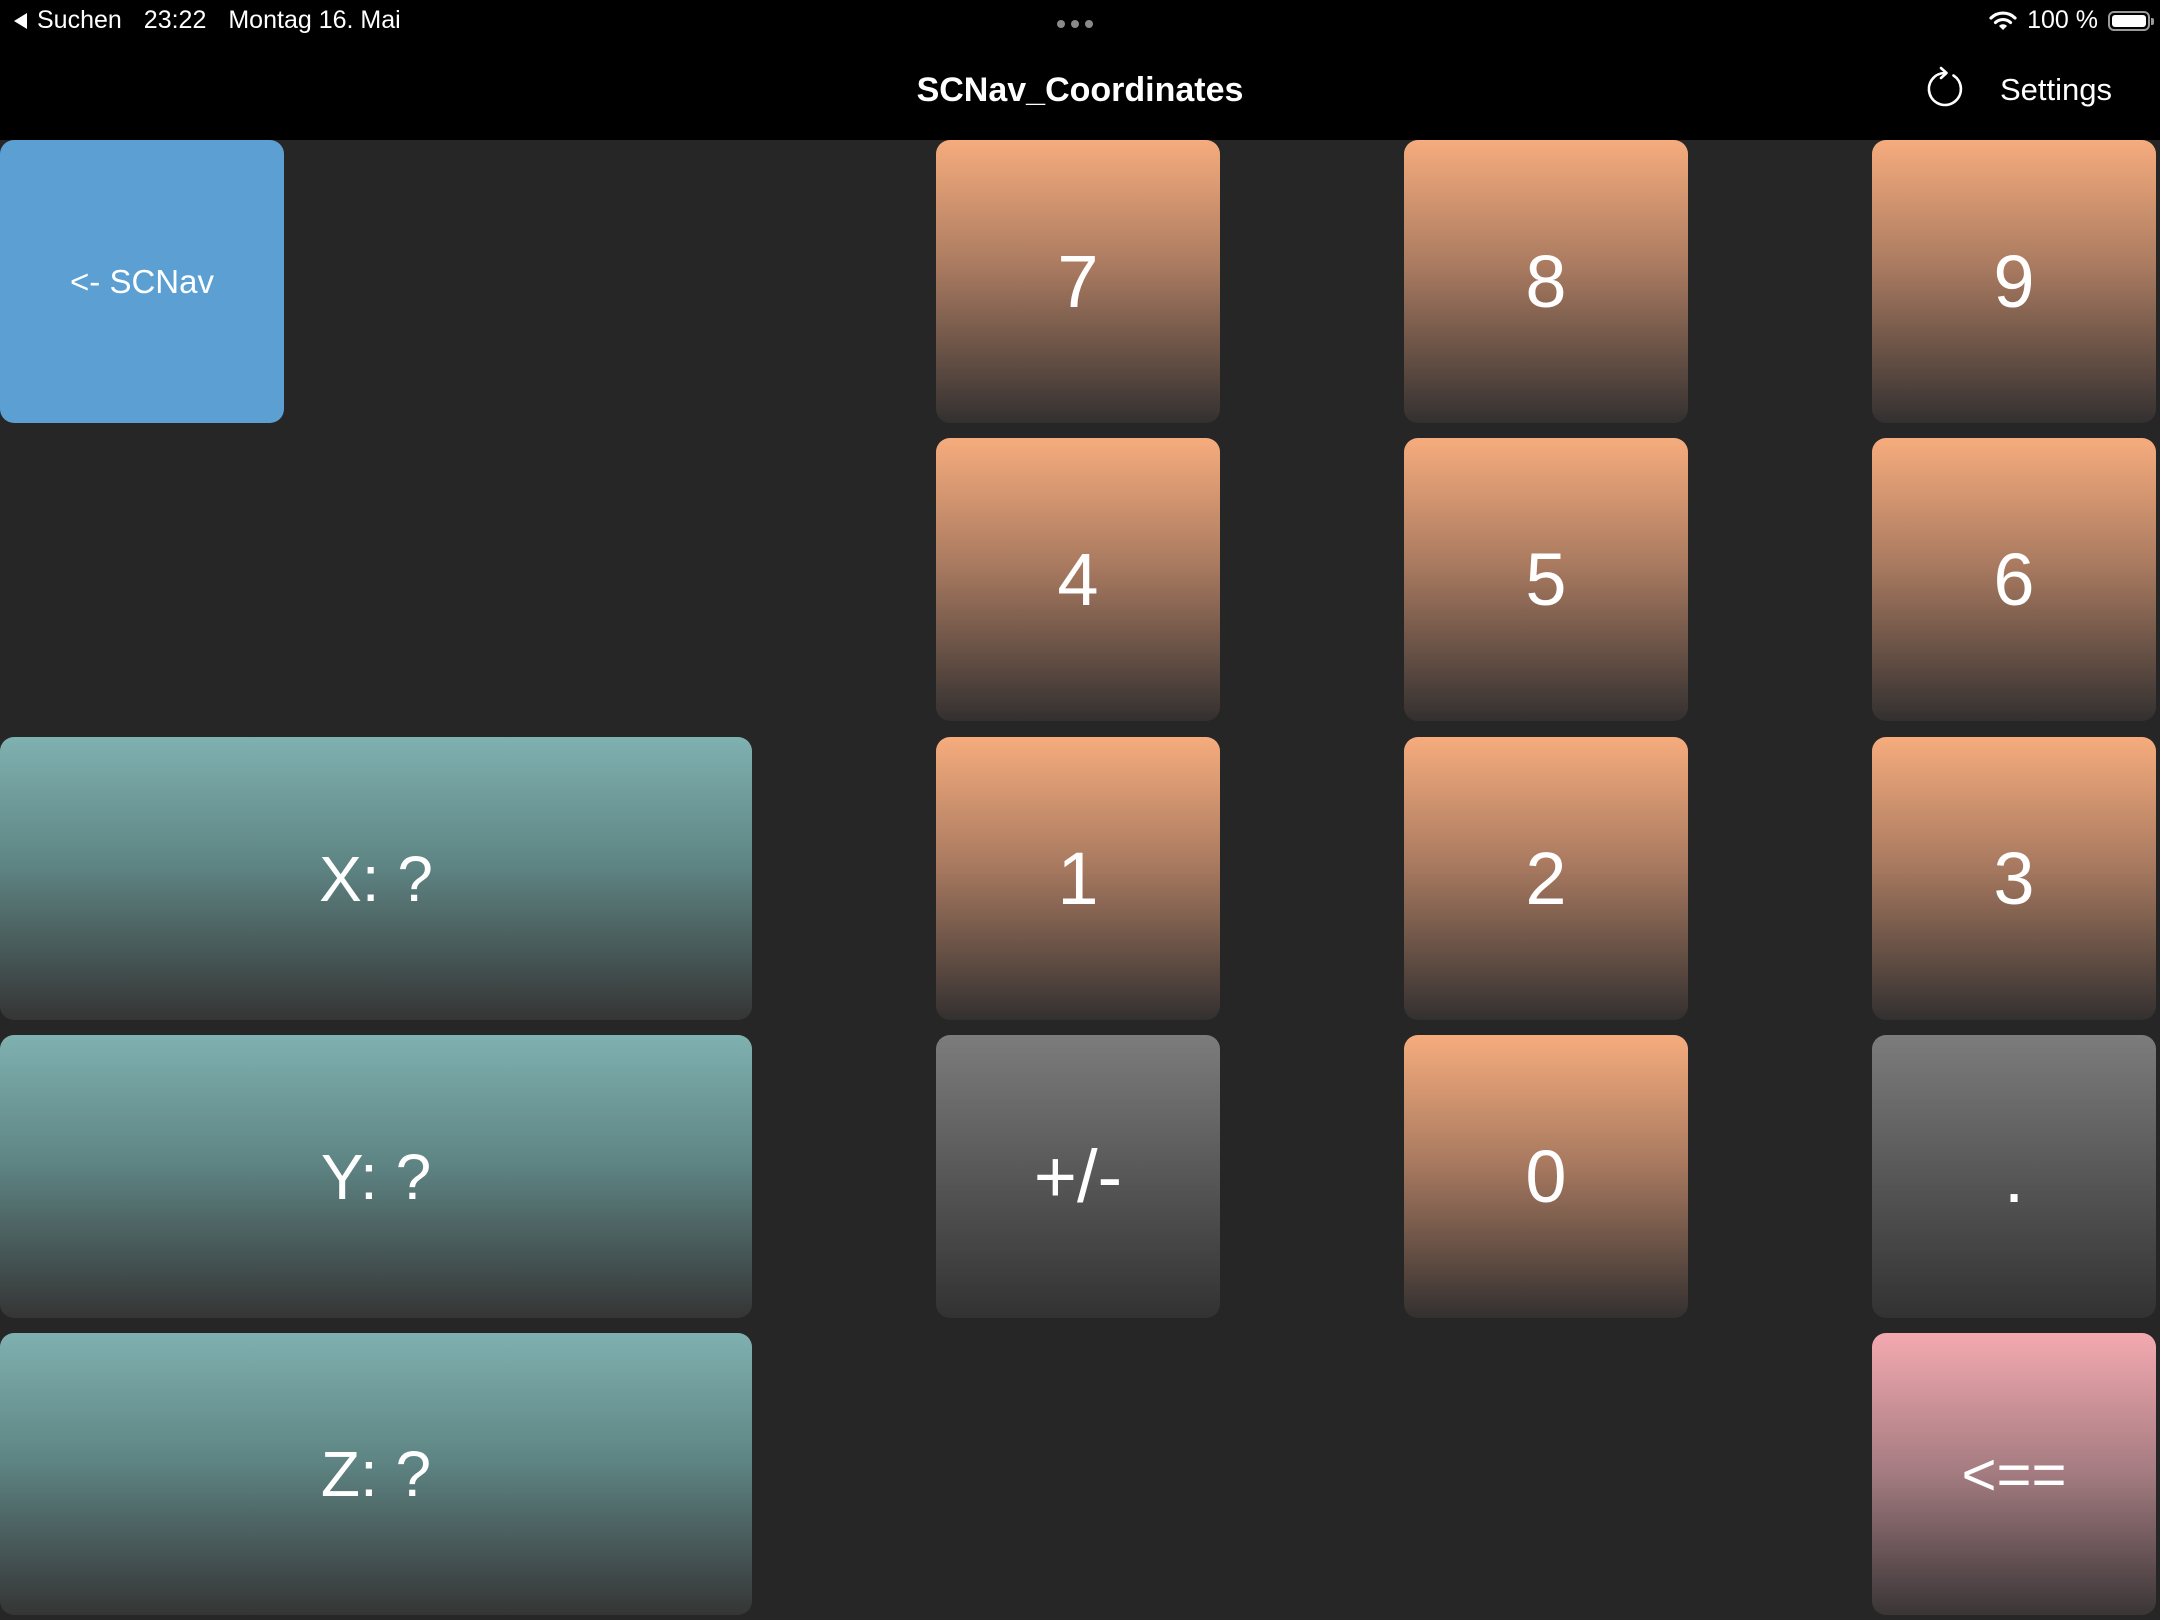  I want to click on status-bar: Suchen 23:22 Montag 16. Mai 100 %, so click(1080, 20).